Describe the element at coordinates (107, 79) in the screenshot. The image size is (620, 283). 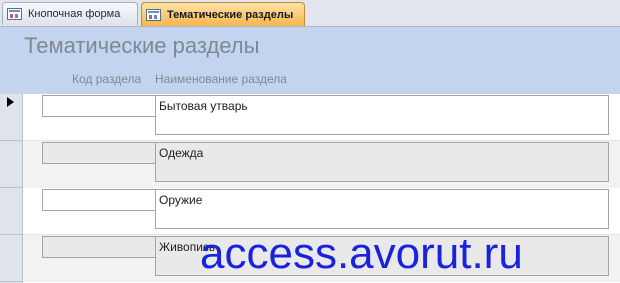
I see `column-header-code: Код раздела` at that location.